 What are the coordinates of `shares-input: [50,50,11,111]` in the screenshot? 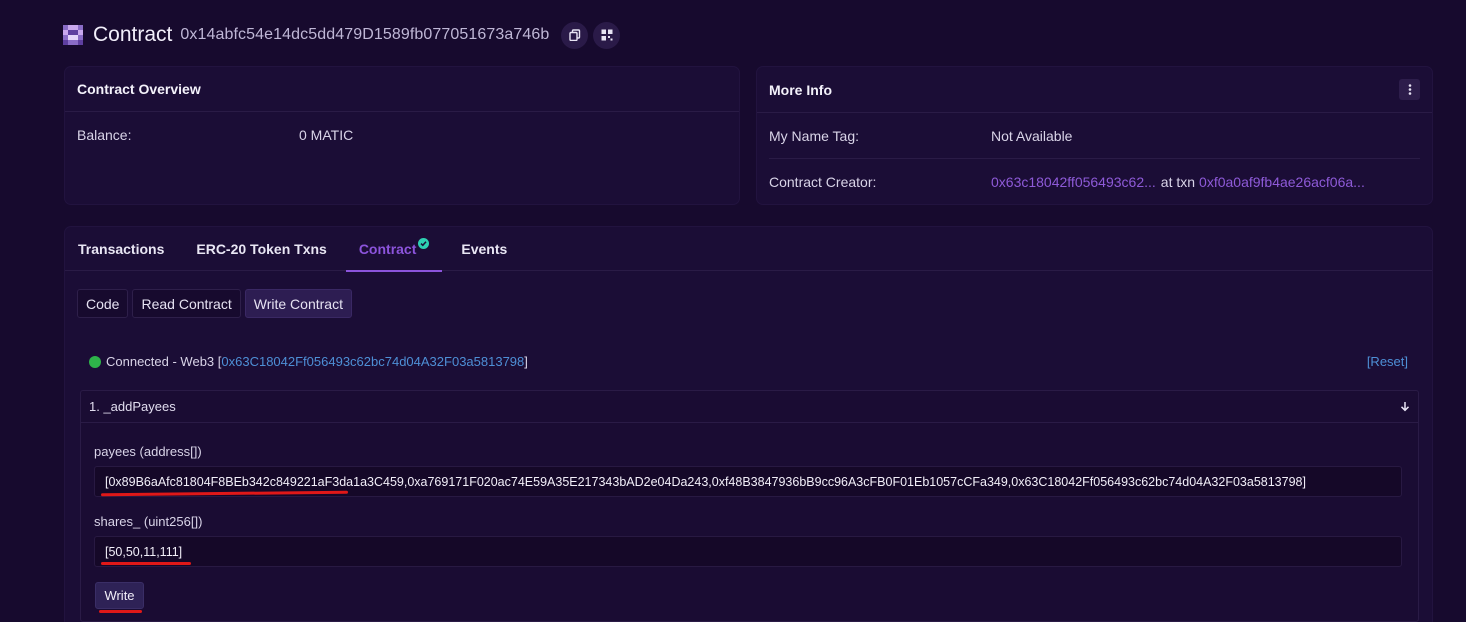 It's located at (748, 551).